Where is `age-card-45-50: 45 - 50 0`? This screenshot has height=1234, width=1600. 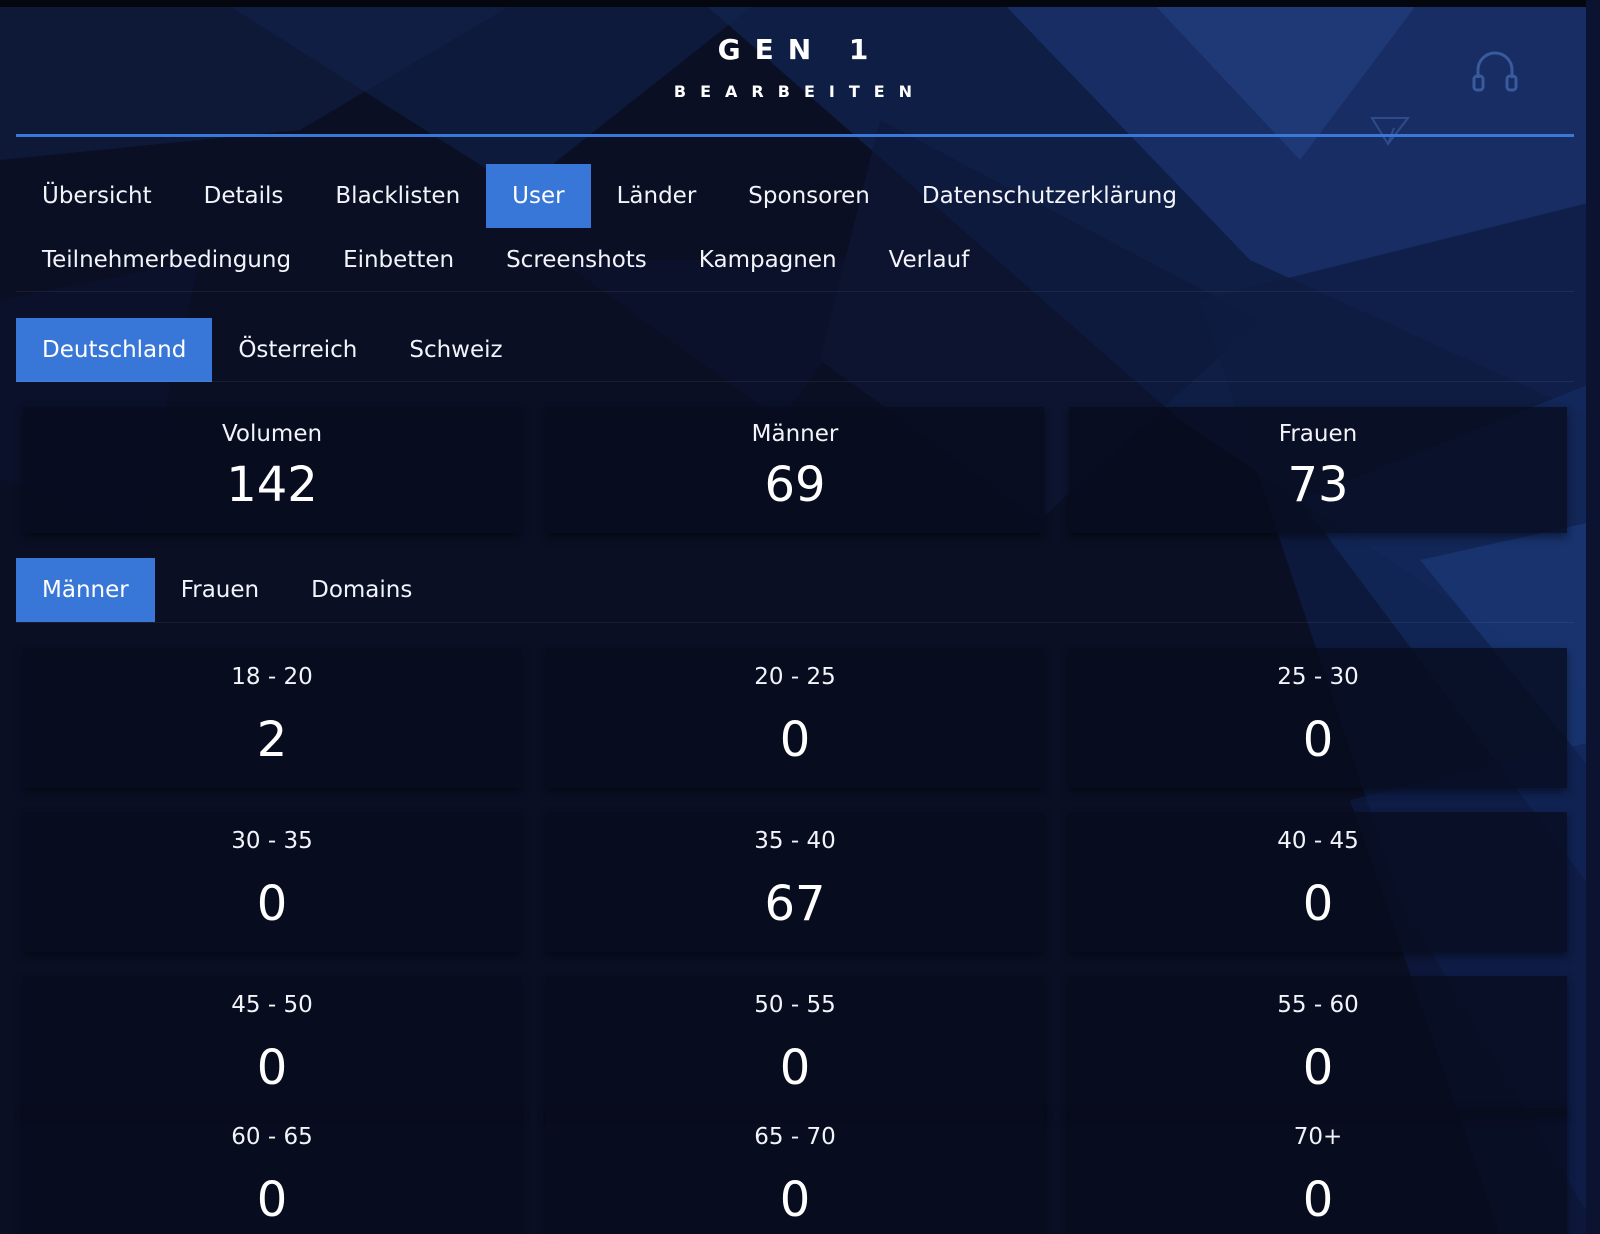
age-card-45-50: 45 - 50 0 is located at coordinates (272, 1046).